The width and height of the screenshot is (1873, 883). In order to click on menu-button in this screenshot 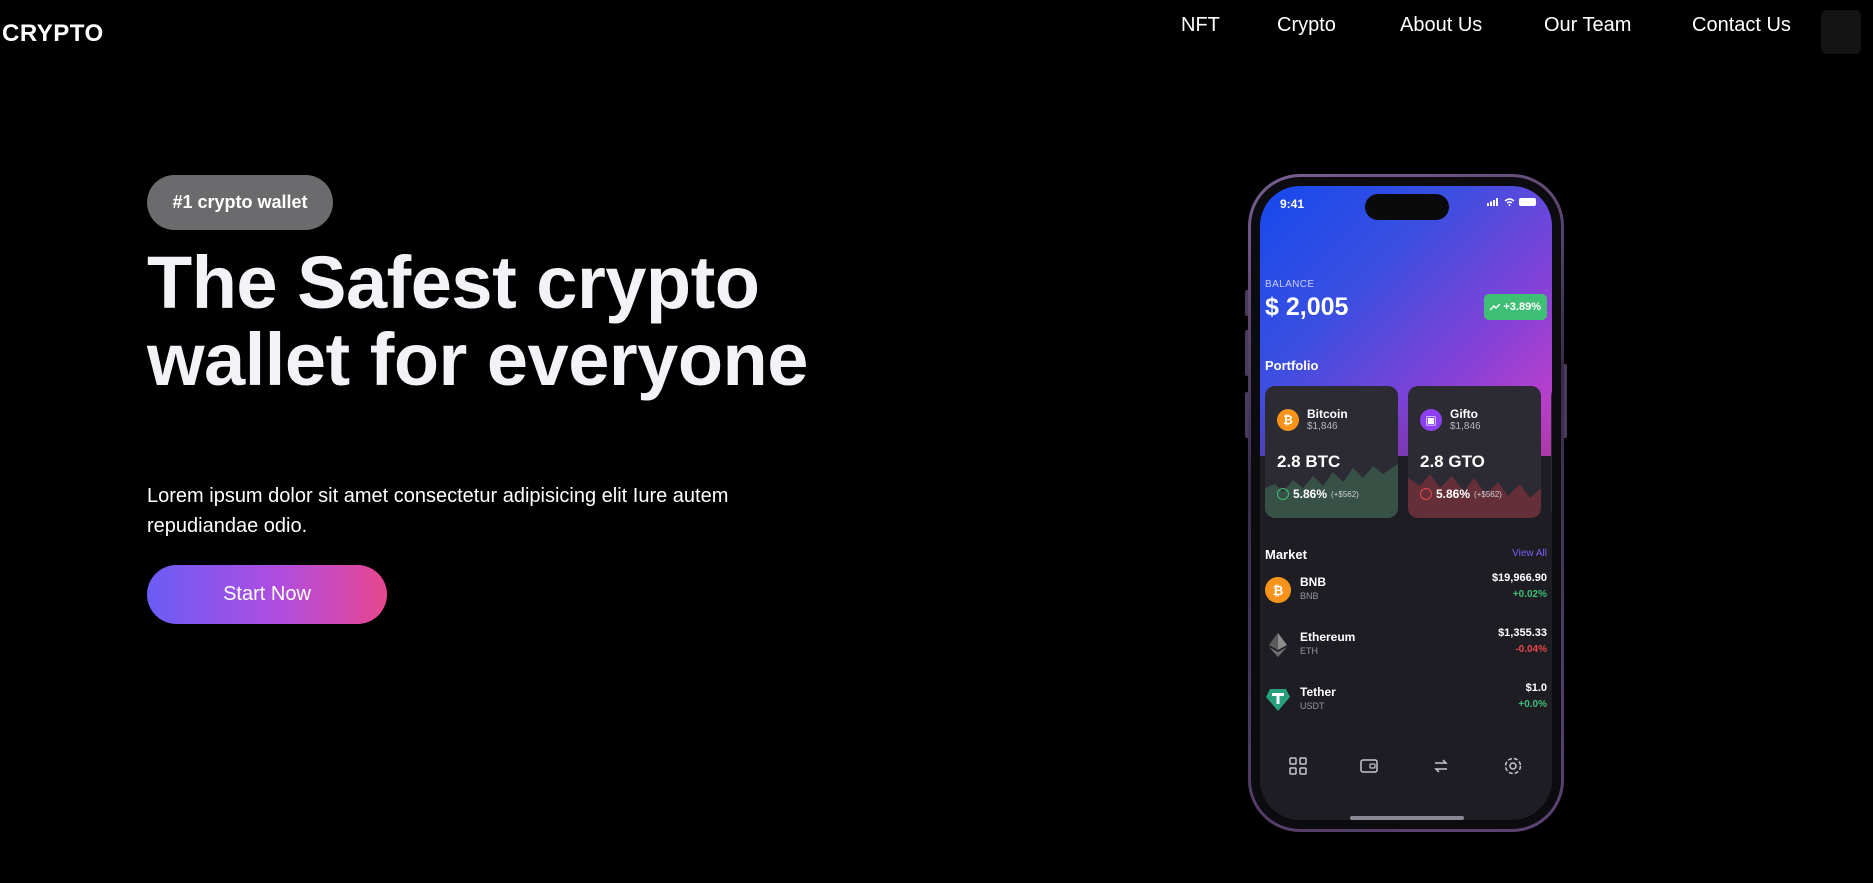, I will do `click(1841, 32)`.